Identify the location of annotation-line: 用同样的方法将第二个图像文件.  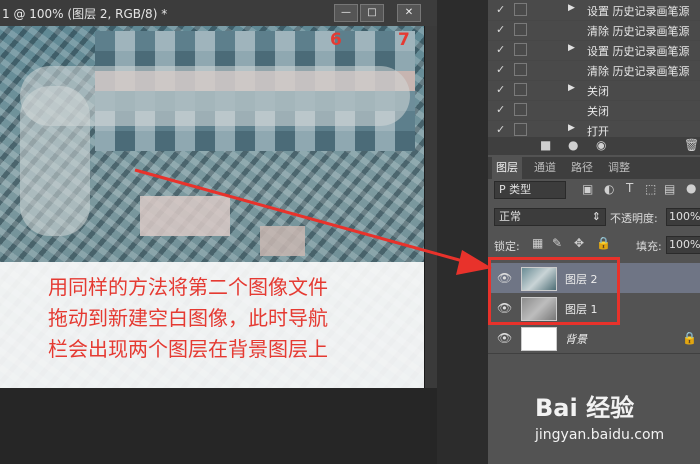
(188, 287).